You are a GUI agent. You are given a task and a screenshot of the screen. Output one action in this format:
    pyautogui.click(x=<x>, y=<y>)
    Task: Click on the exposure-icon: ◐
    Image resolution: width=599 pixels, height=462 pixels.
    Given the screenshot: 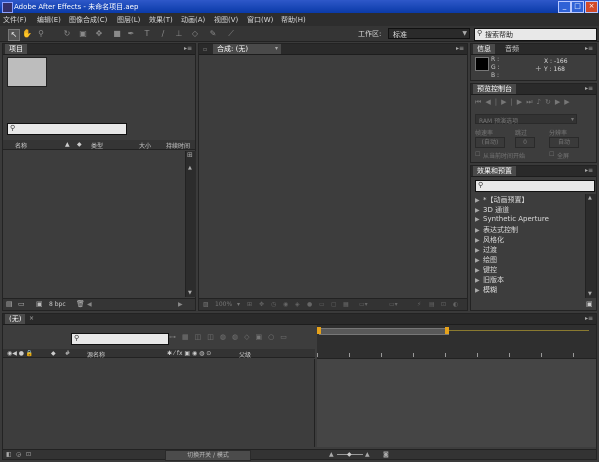 What is the action you would take?
    pyautogui.click(x=455, y=304)
    